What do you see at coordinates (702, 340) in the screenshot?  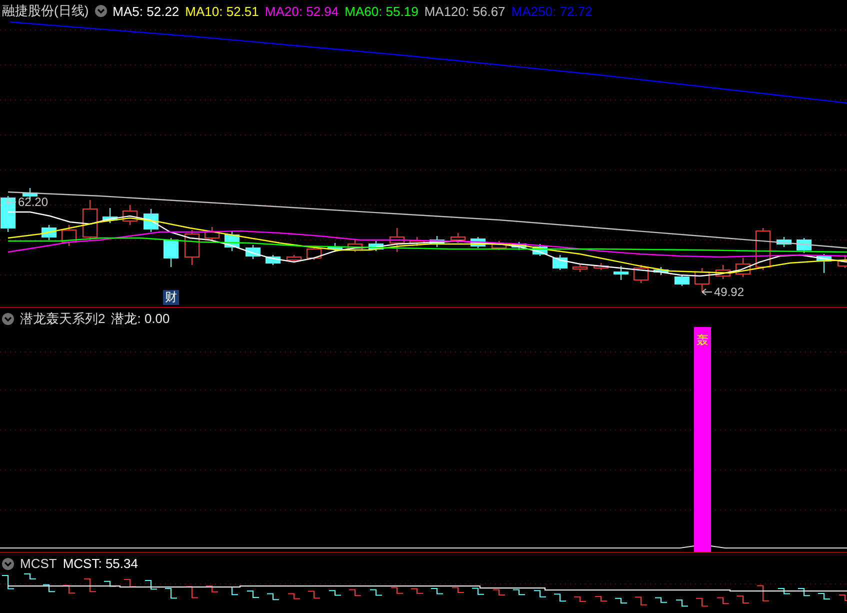 I see `signal-label: 轰` at bounding box center [702, 340].